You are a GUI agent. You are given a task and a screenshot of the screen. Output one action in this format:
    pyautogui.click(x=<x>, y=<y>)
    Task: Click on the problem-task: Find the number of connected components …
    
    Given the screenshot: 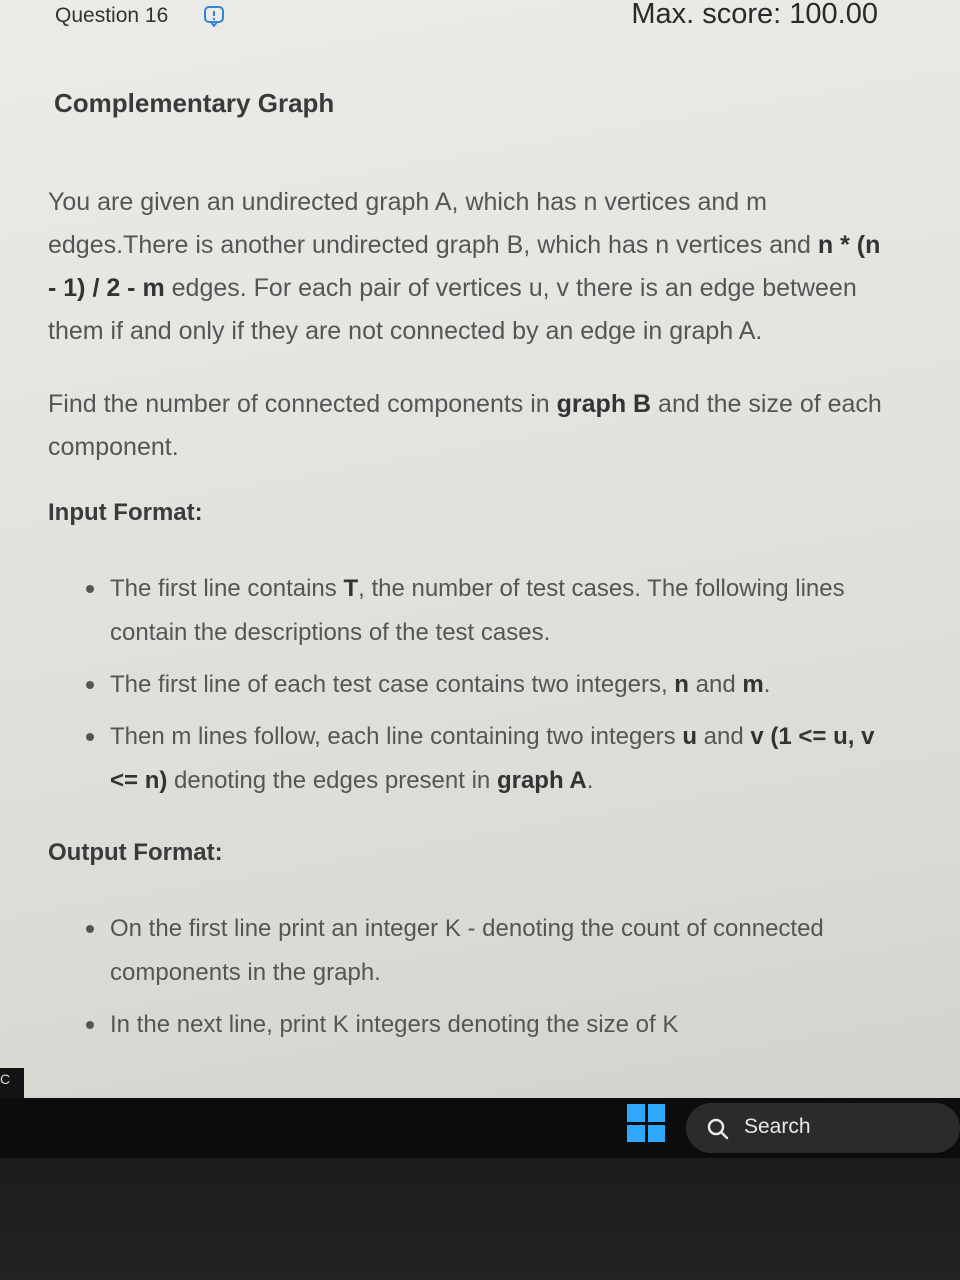 What is the action you would take?
    pyautogui.click(x=468, y=426)
    